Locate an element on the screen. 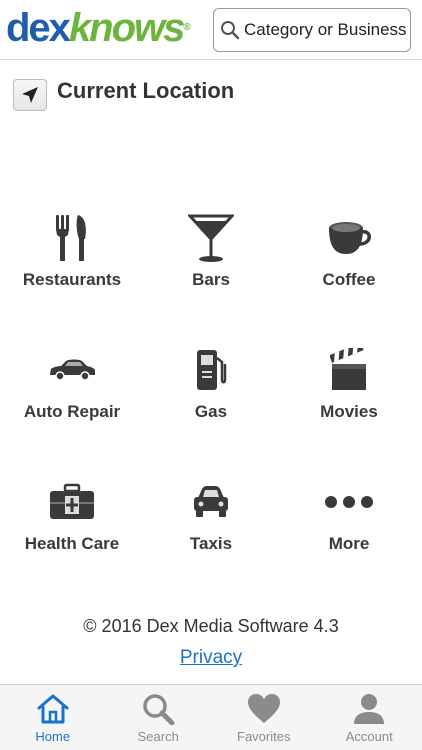 Image resolution: width=422 pixels, height=750 pixels. coffee-cup-icon is located at coordinates (350, 238).